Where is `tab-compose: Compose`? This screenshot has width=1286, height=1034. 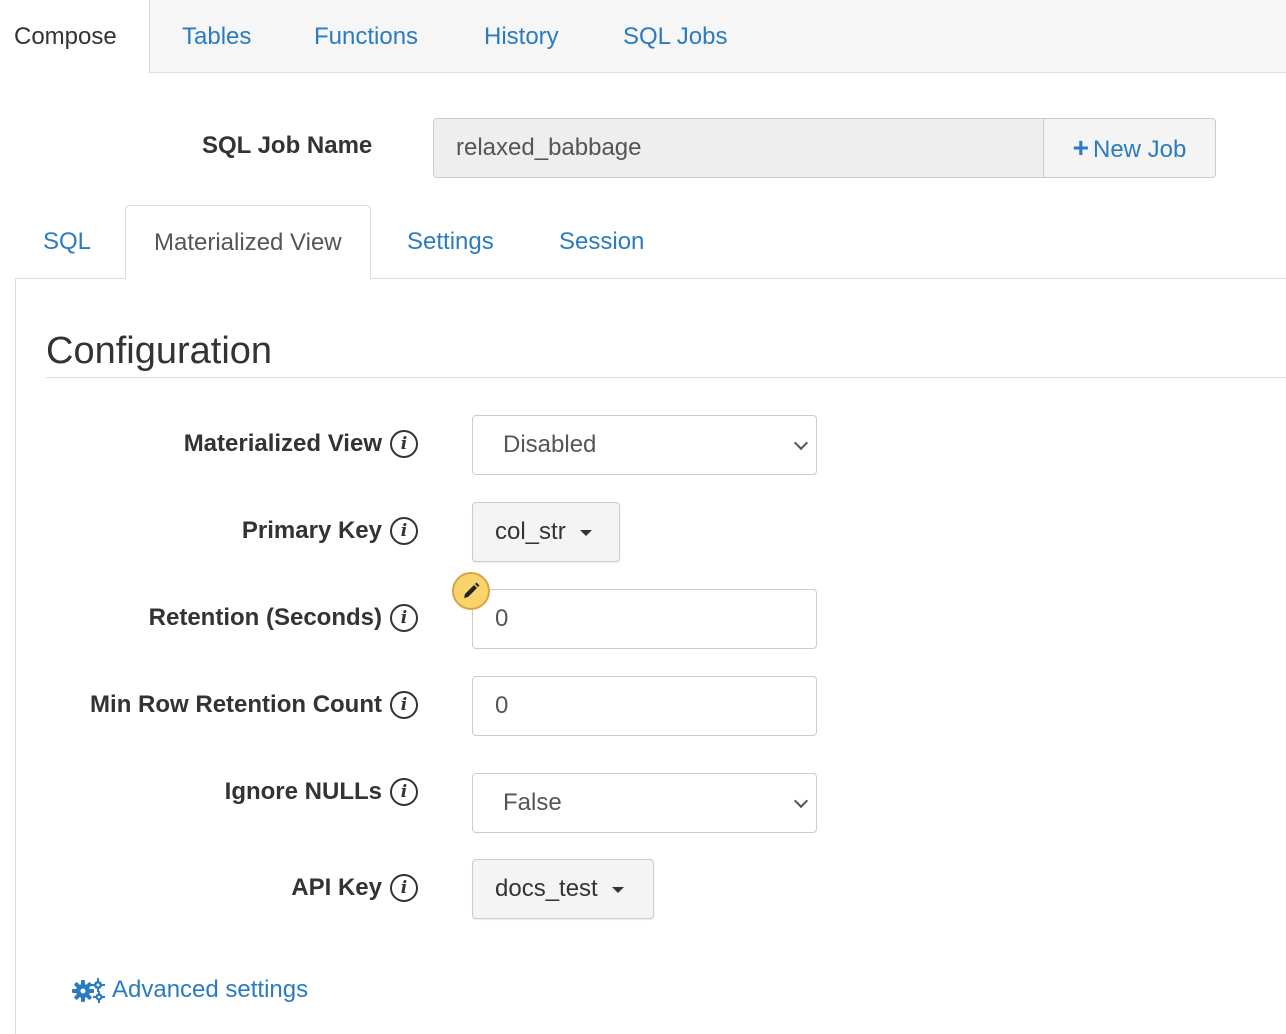 tab-compose: Compose is located at coordinates (75, 37).